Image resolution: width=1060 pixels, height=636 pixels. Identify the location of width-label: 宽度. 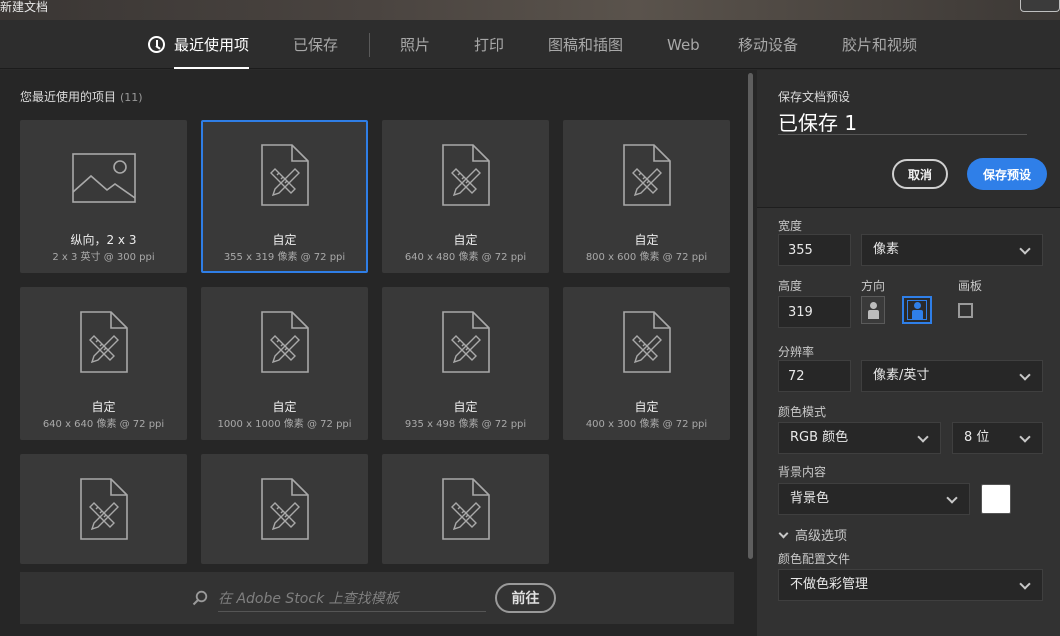
(790, 226).